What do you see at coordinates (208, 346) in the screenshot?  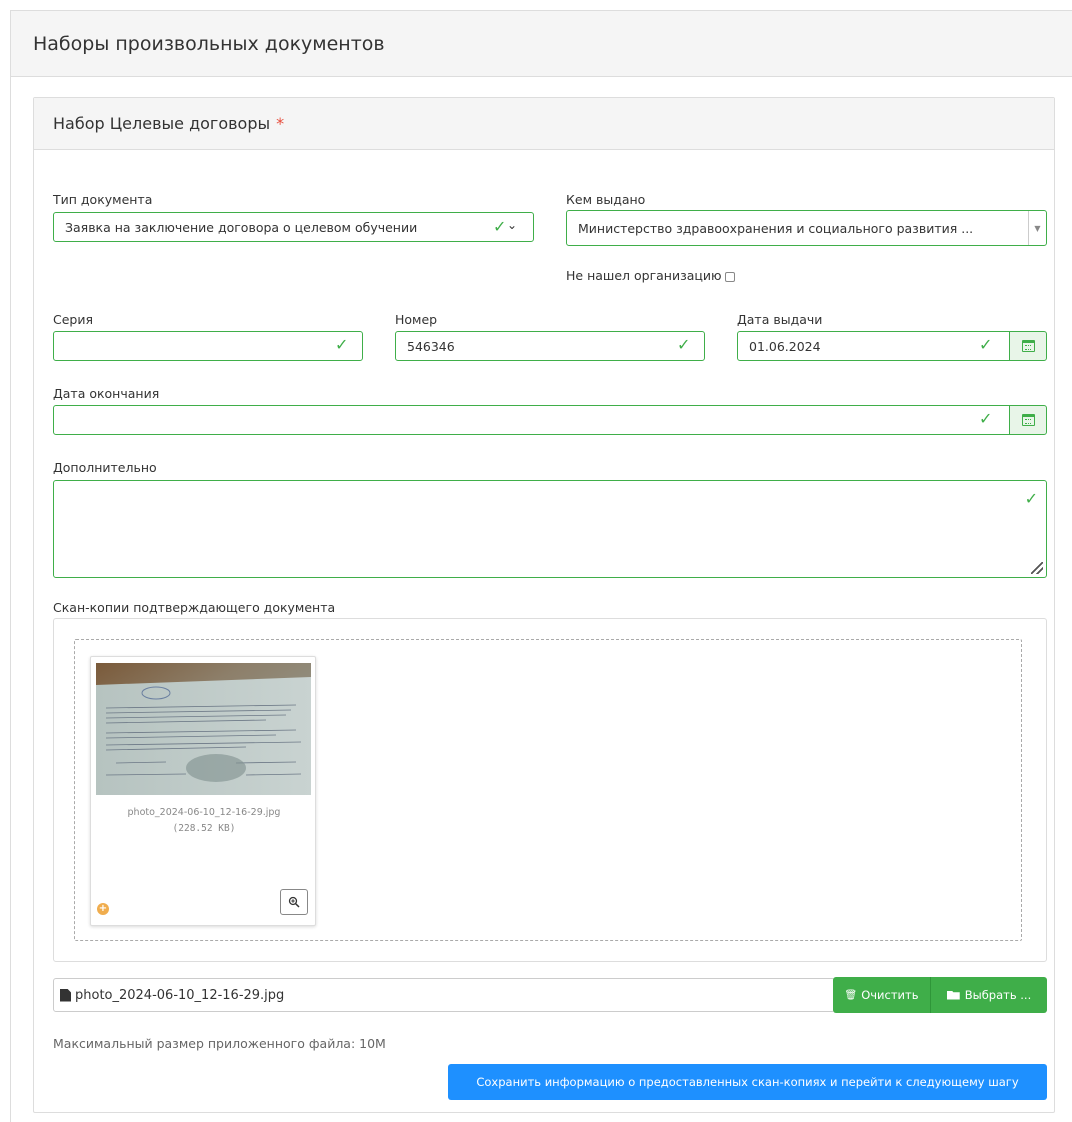 I see `series-input` at bounding box center [208, 346].